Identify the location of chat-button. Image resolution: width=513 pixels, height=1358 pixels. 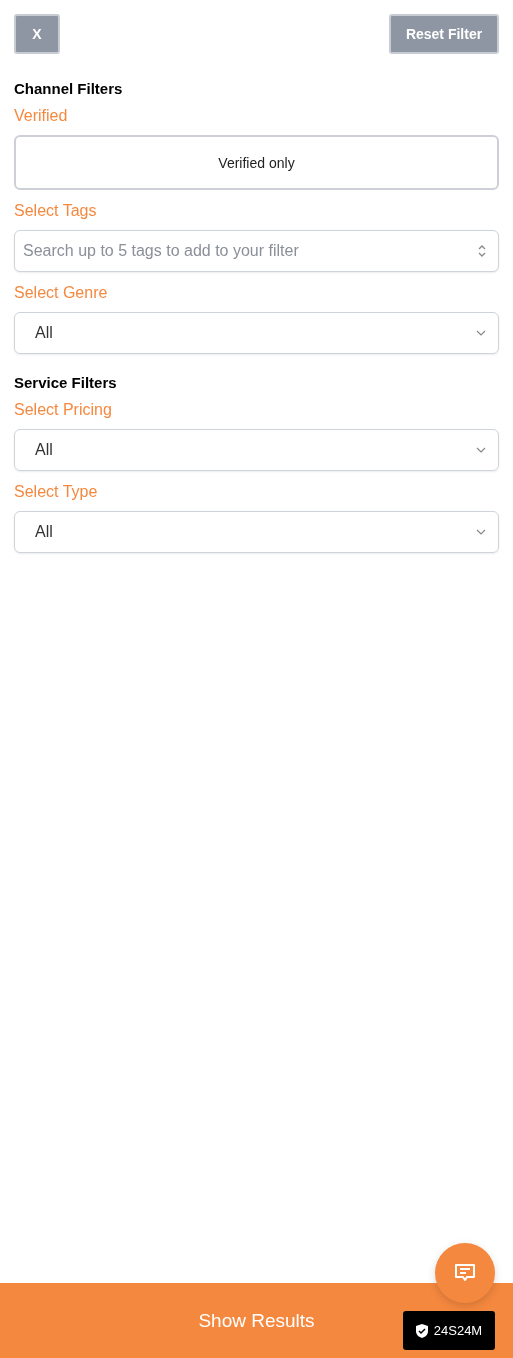
(465, 1273).